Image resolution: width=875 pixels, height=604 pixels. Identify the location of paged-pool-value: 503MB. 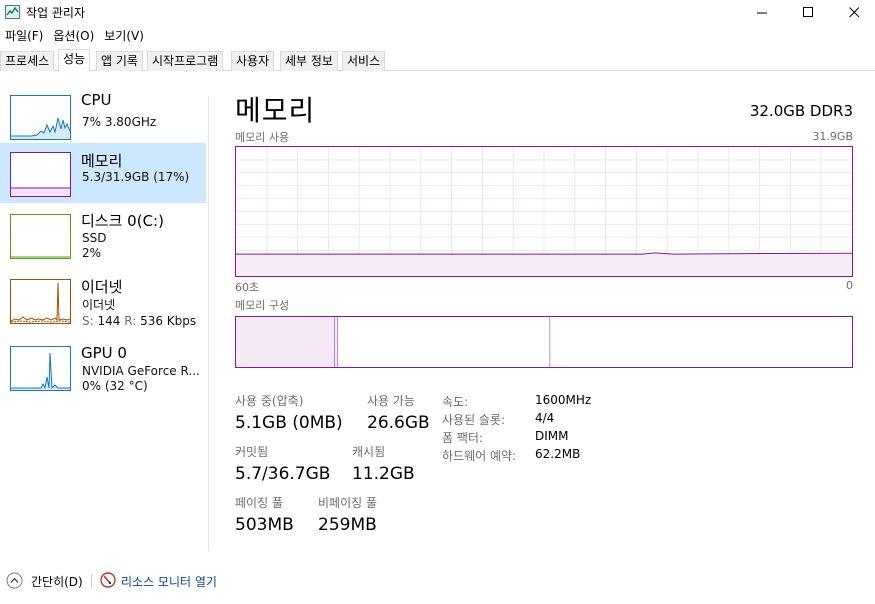
(264, 525).